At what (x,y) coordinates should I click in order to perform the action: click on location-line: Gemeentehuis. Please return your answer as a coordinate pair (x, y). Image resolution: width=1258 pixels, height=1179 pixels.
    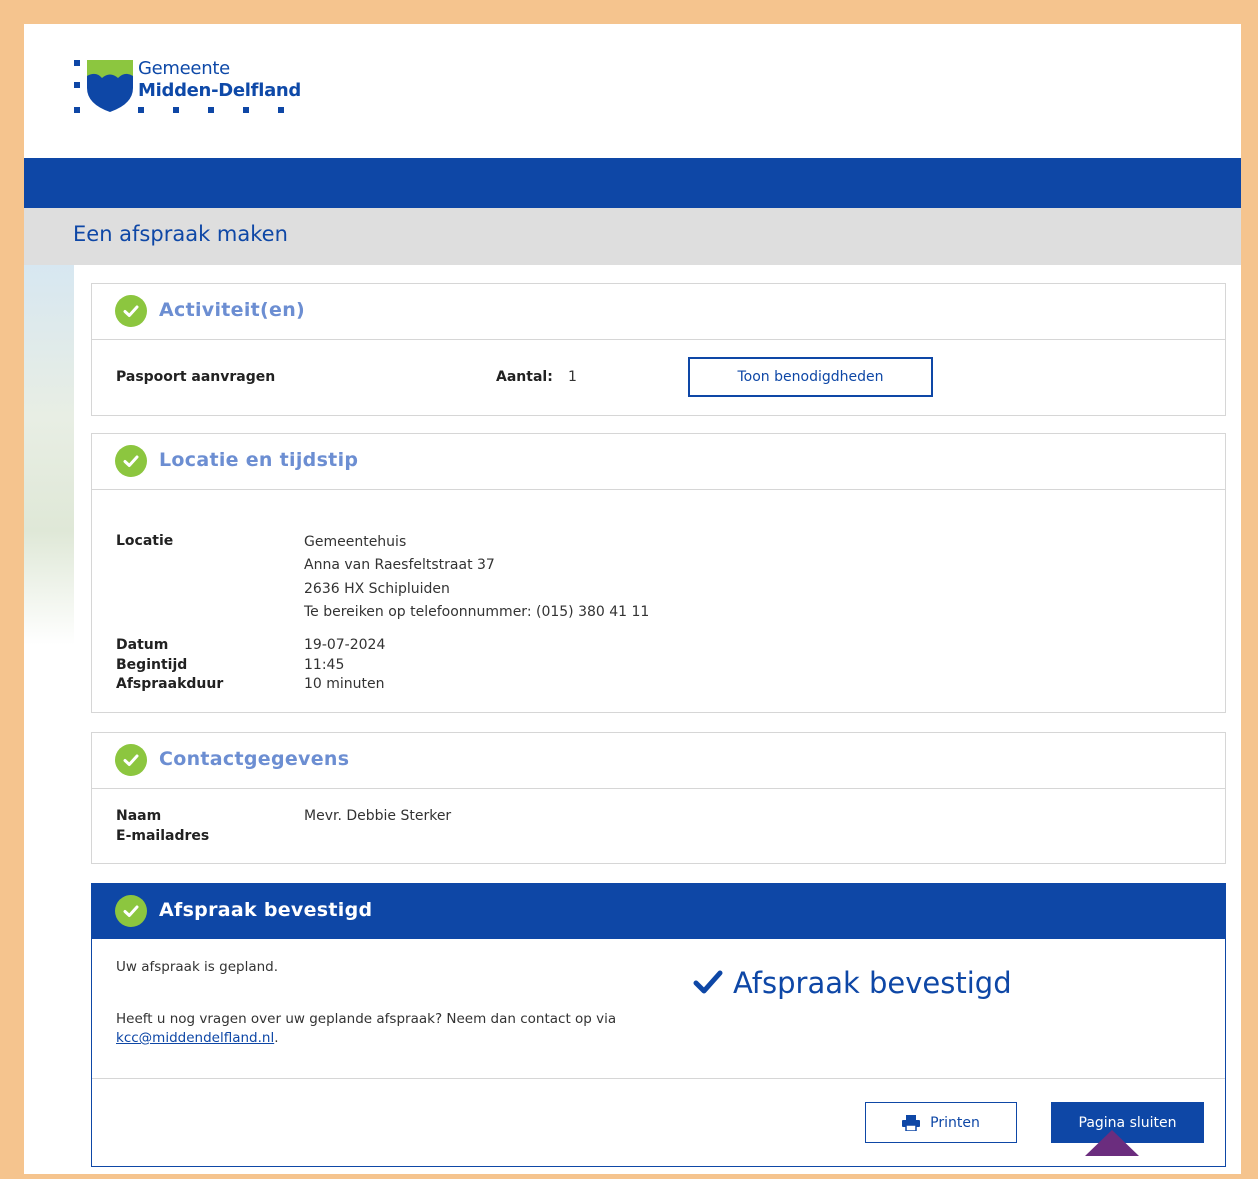
    Looking at the image, I should click on (355, 542).